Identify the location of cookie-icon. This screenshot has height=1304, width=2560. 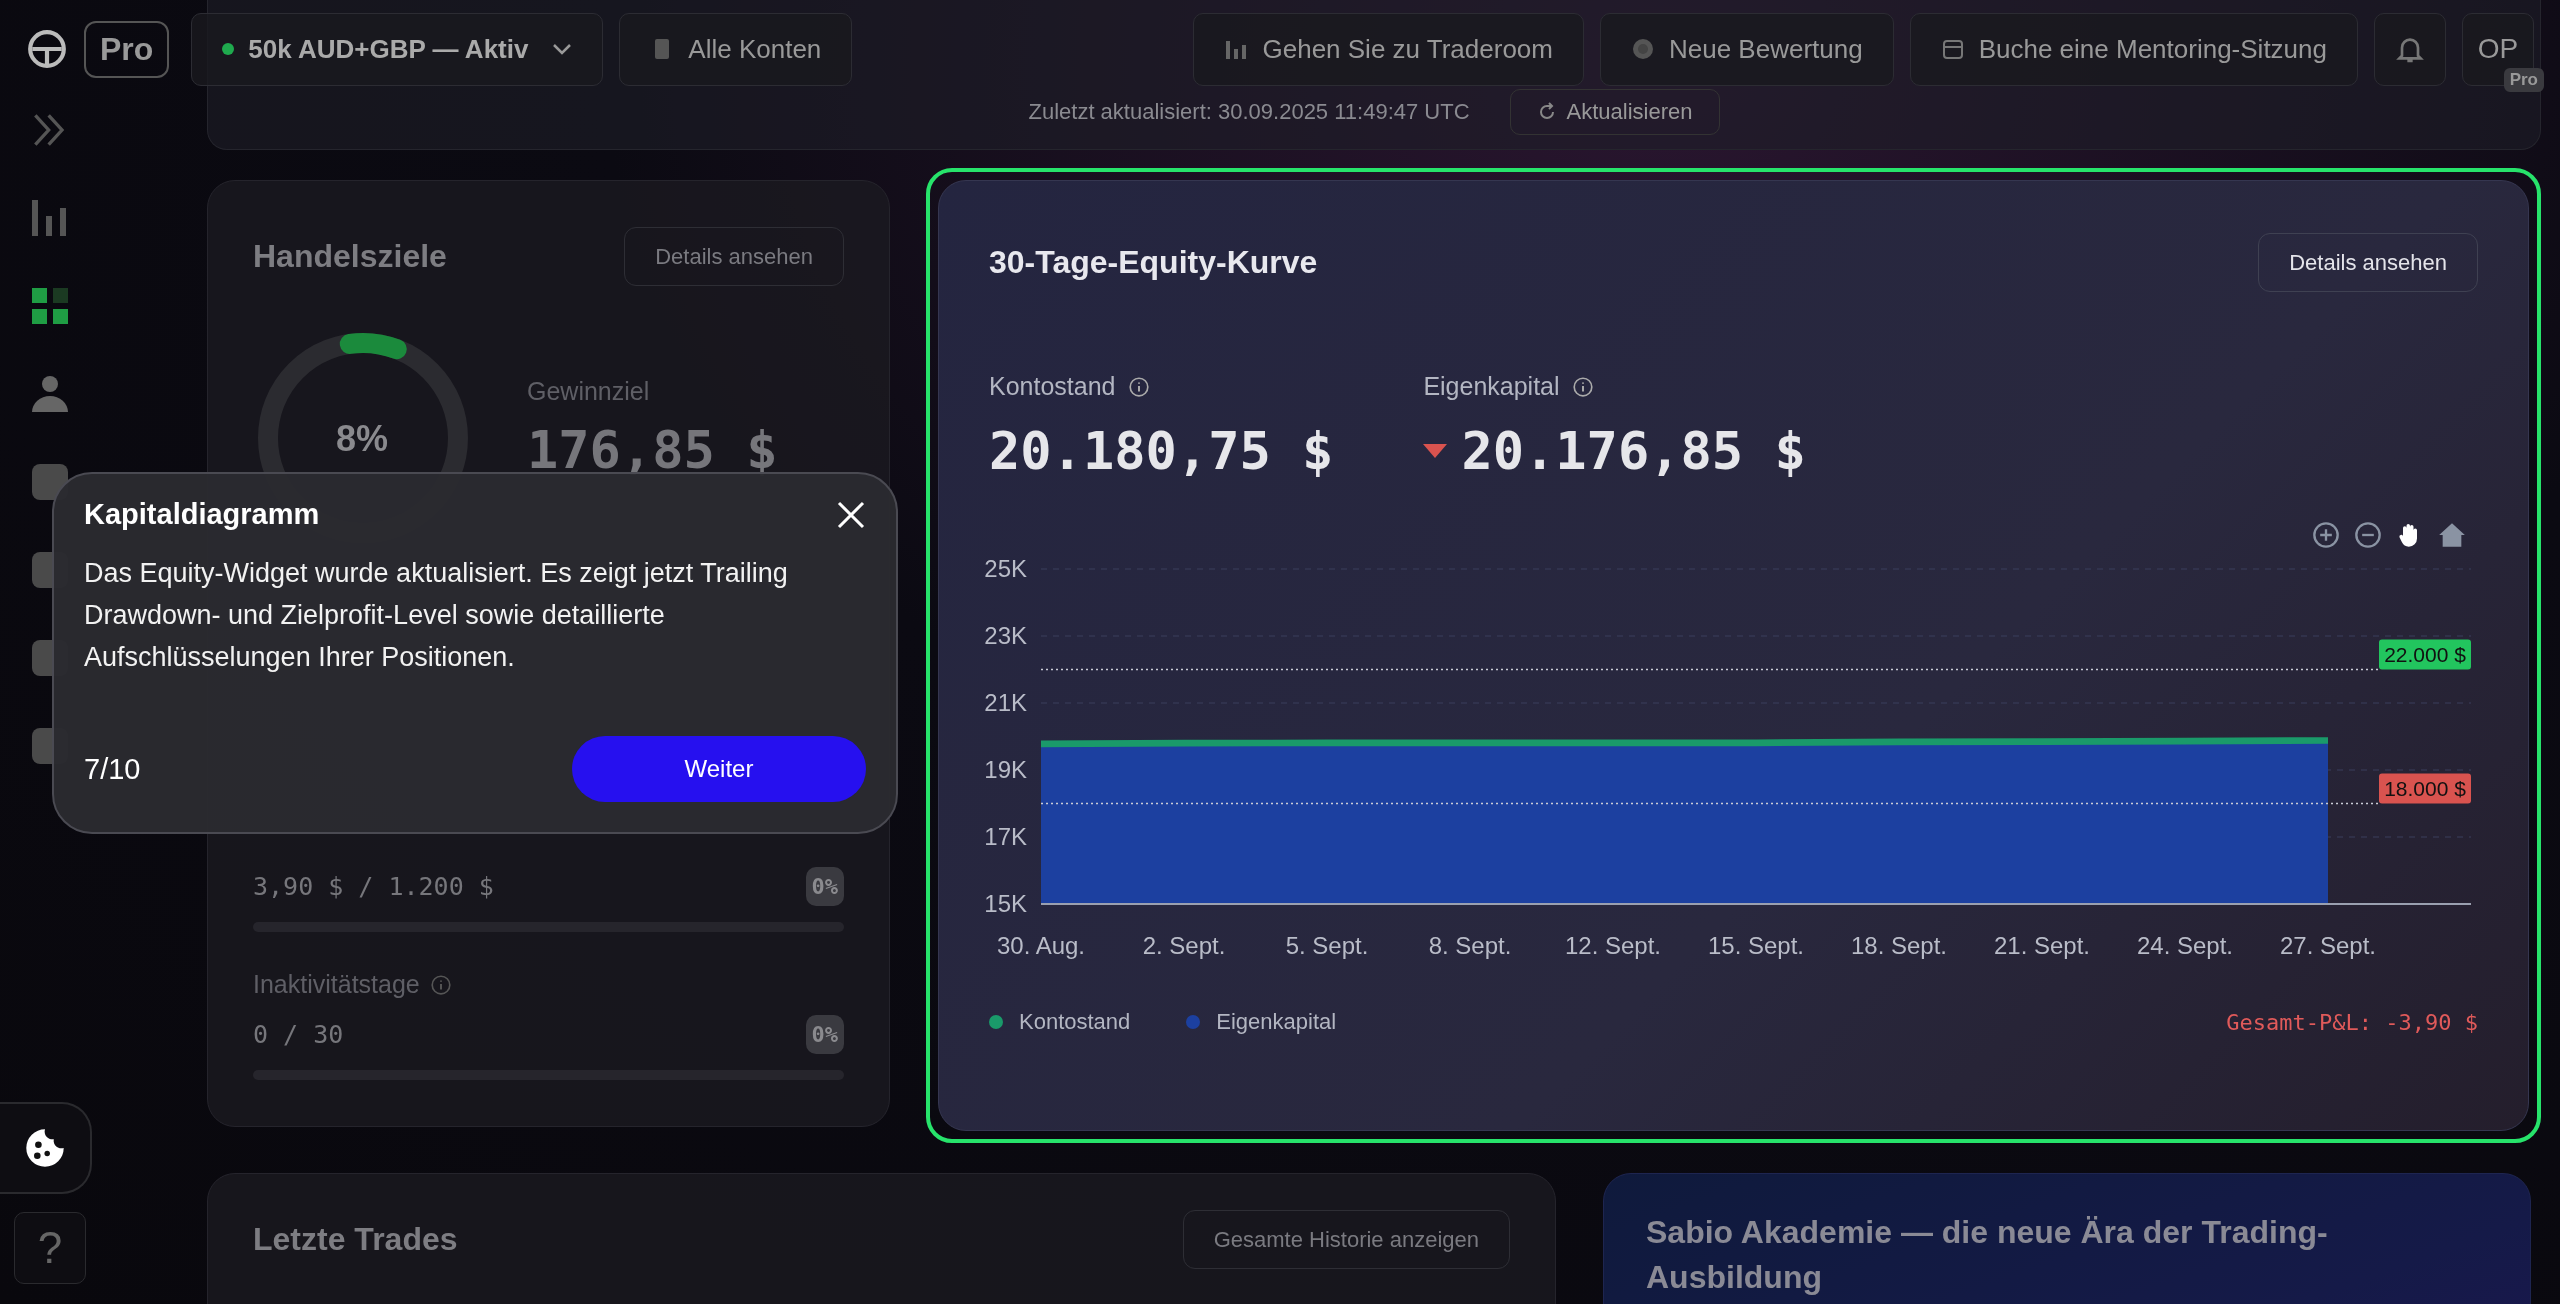
(45, 1148).